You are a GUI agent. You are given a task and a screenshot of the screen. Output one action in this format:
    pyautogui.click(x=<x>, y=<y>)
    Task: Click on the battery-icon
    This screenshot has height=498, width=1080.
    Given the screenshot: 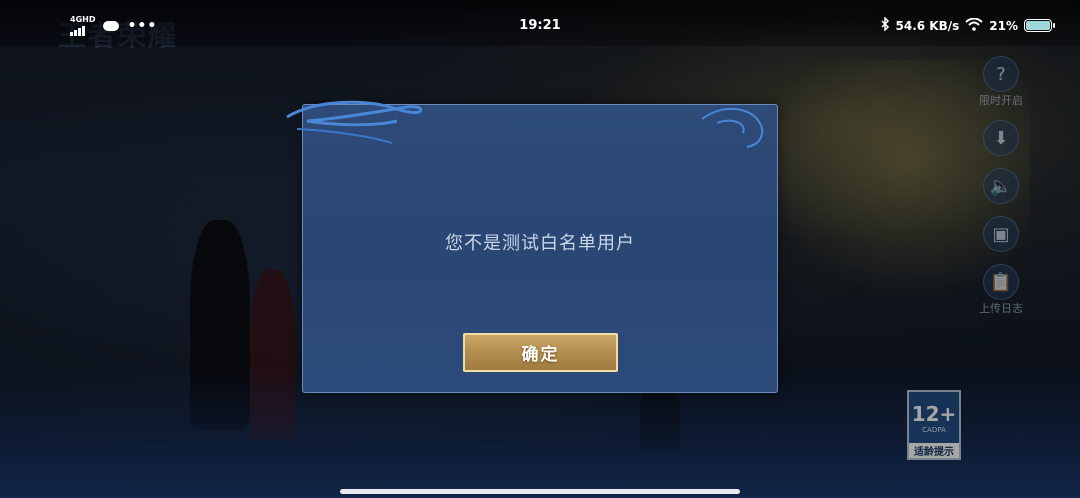 What is the action you would take?
    pyautogui.click(x=1039, y=25)
    